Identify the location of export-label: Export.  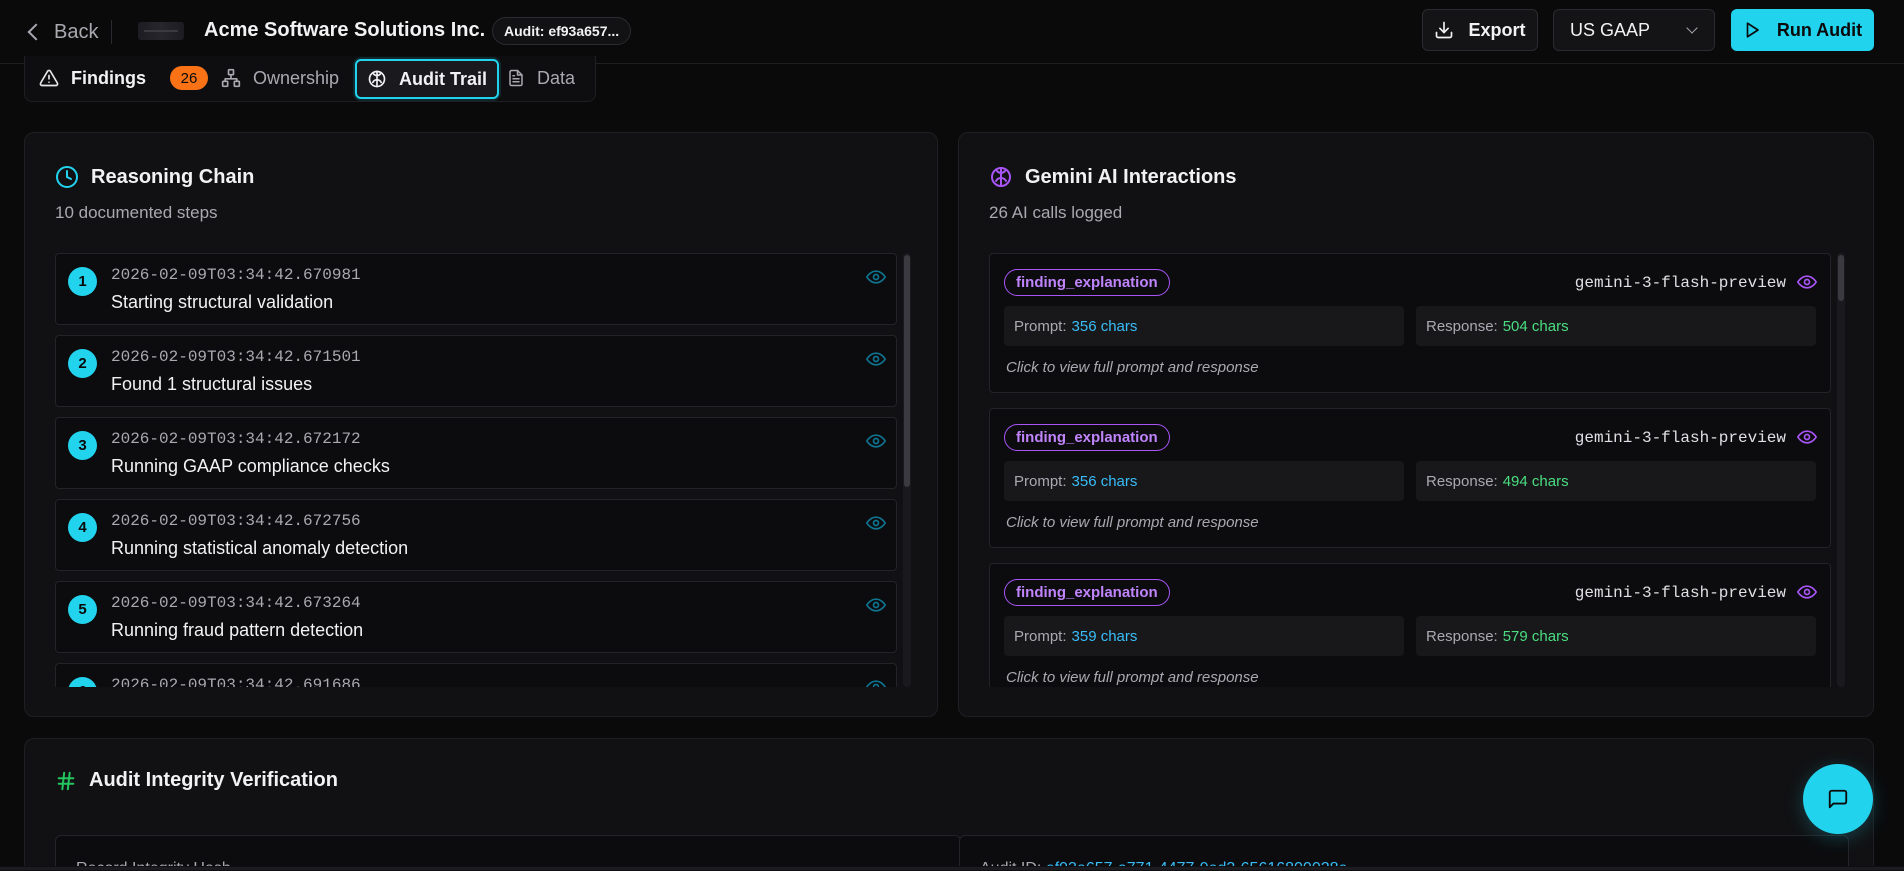
(1497, 29).